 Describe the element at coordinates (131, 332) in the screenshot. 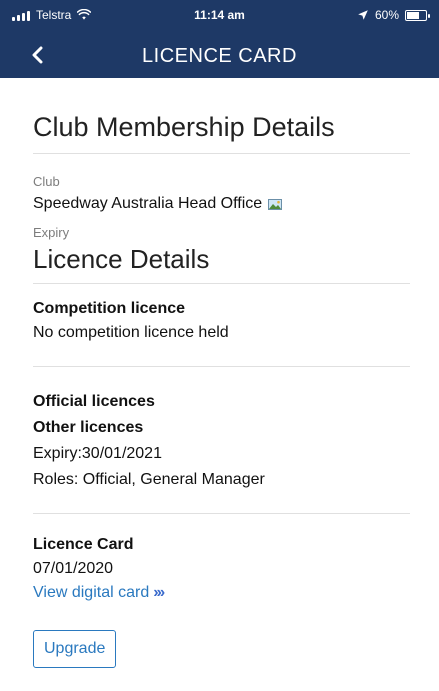

I see `competition-text: No competition licence held` at that location.